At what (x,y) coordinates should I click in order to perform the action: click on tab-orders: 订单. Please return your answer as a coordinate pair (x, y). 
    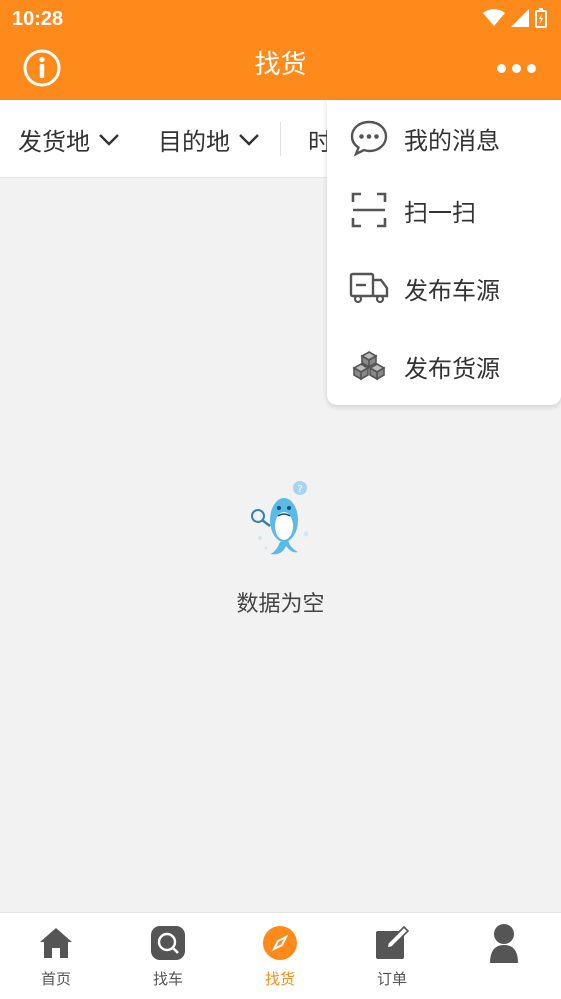
    Looking at the image, I should click on (392, 956).